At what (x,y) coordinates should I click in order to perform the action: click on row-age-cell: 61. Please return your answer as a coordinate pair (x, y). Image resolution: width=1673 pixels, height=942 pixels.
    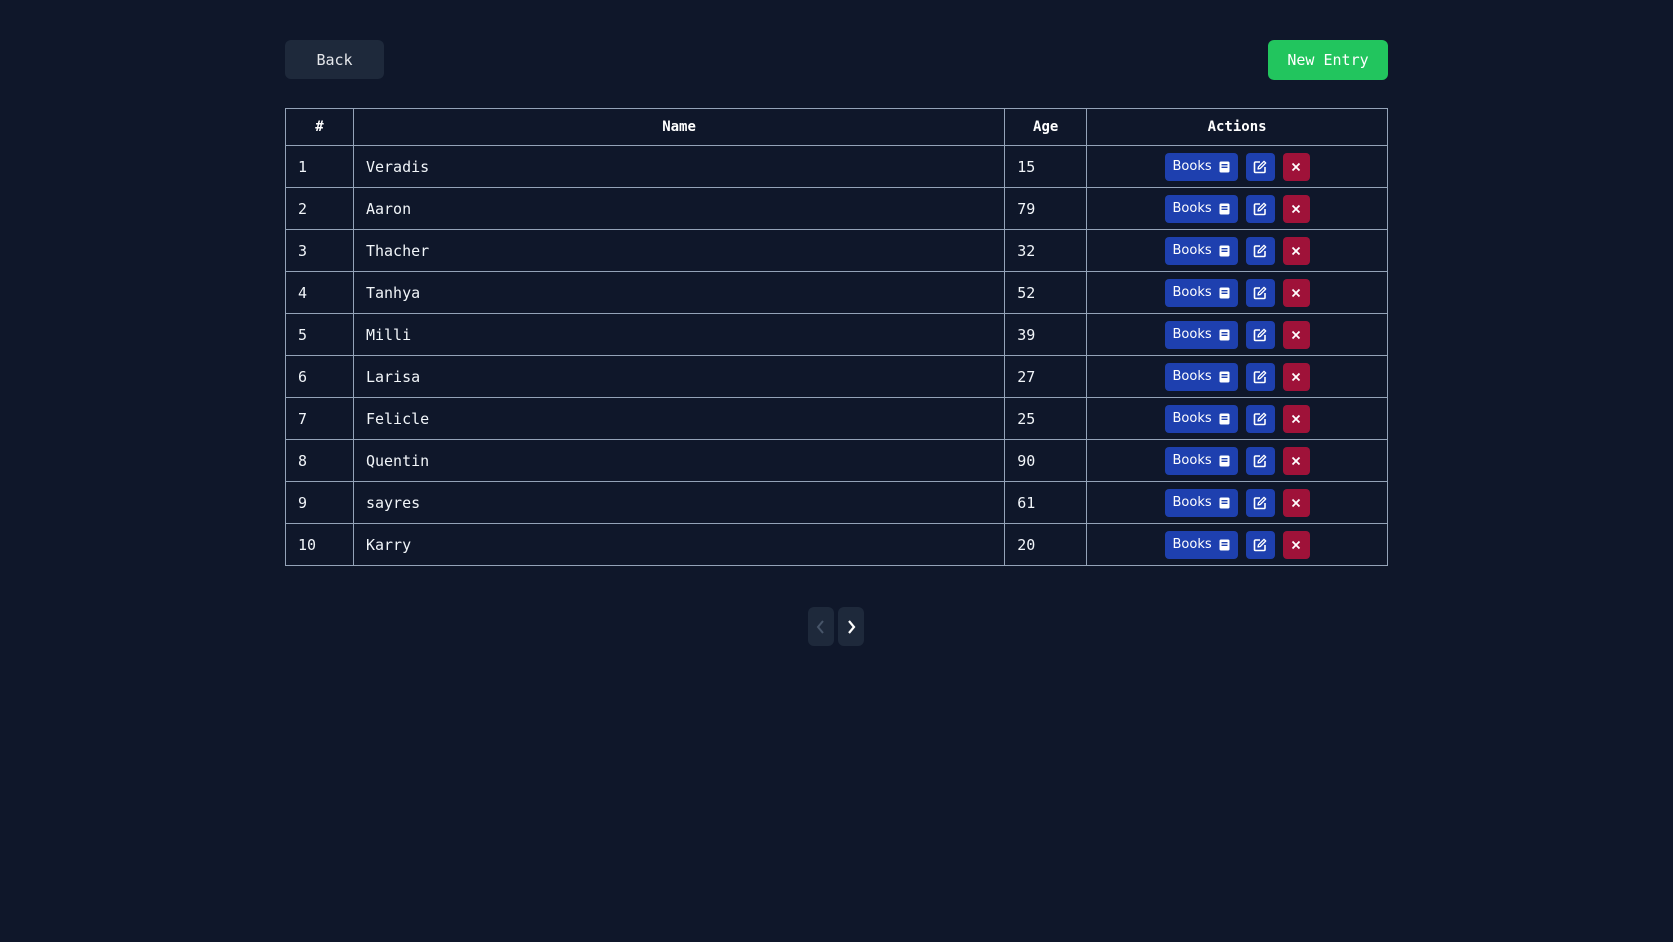
    Looking at the image, I should click on (1046, 502).